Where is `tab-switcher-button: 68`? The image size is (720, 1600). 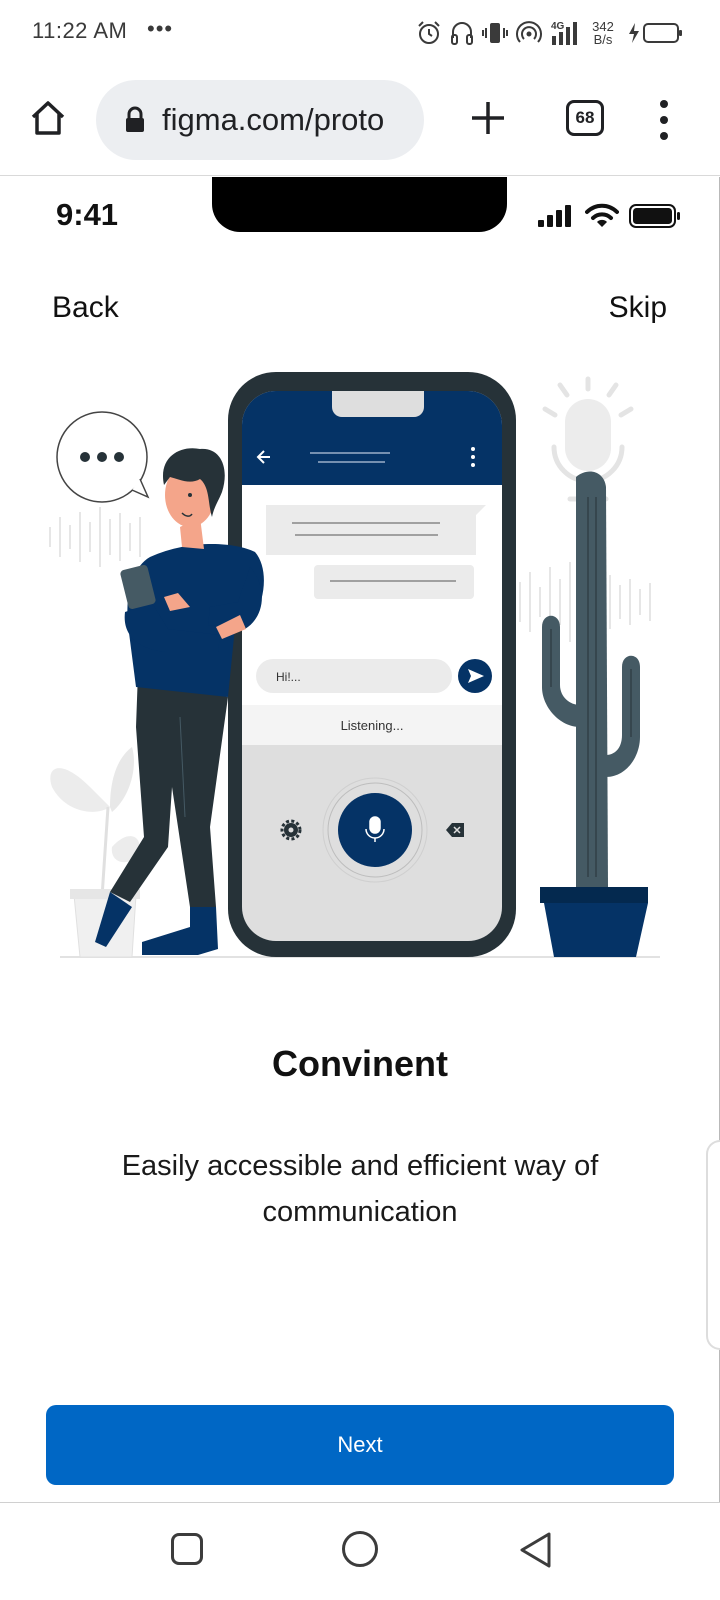
tab-switcher-button: 68 is located at coordinates (585, 118).